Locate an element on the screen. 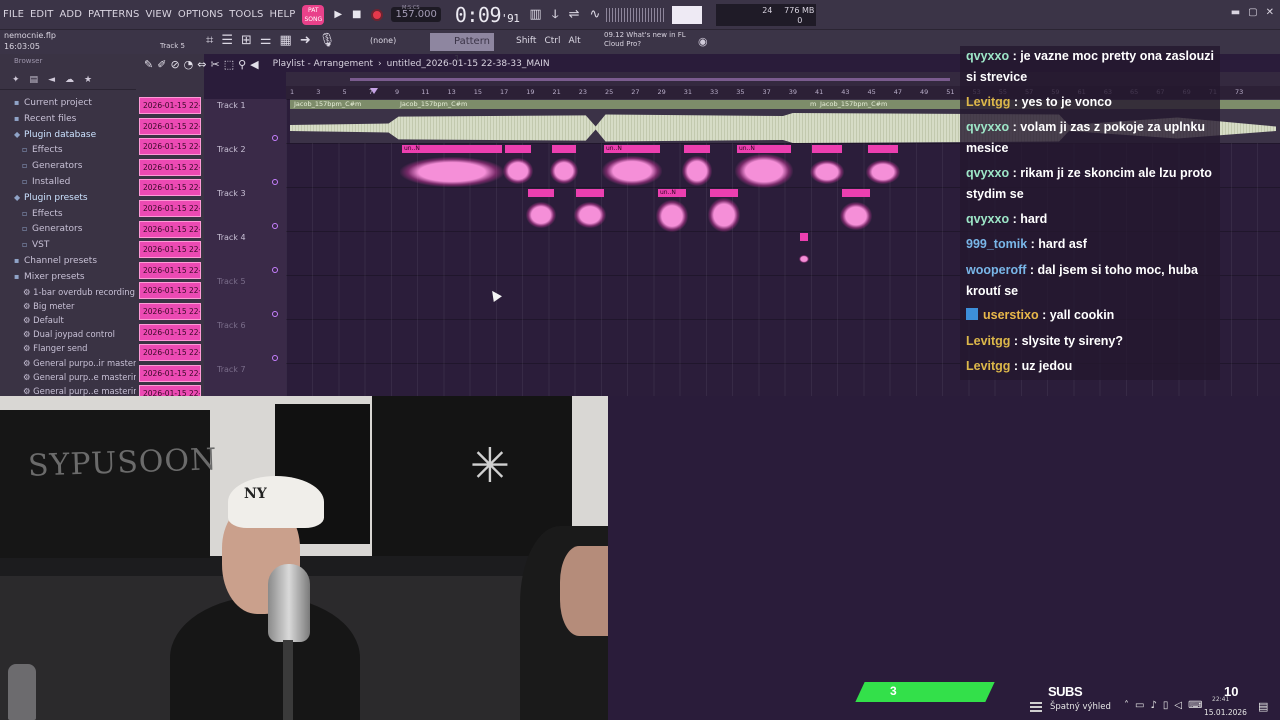  browser-item: ▫ VST is located at coordinates (68, 245).